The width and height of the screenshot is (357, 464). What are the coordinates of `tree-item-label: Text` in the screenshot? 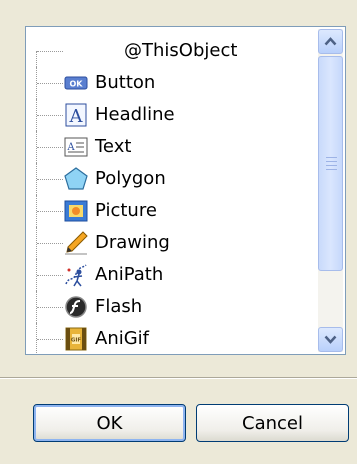 It's located at (113, 146).